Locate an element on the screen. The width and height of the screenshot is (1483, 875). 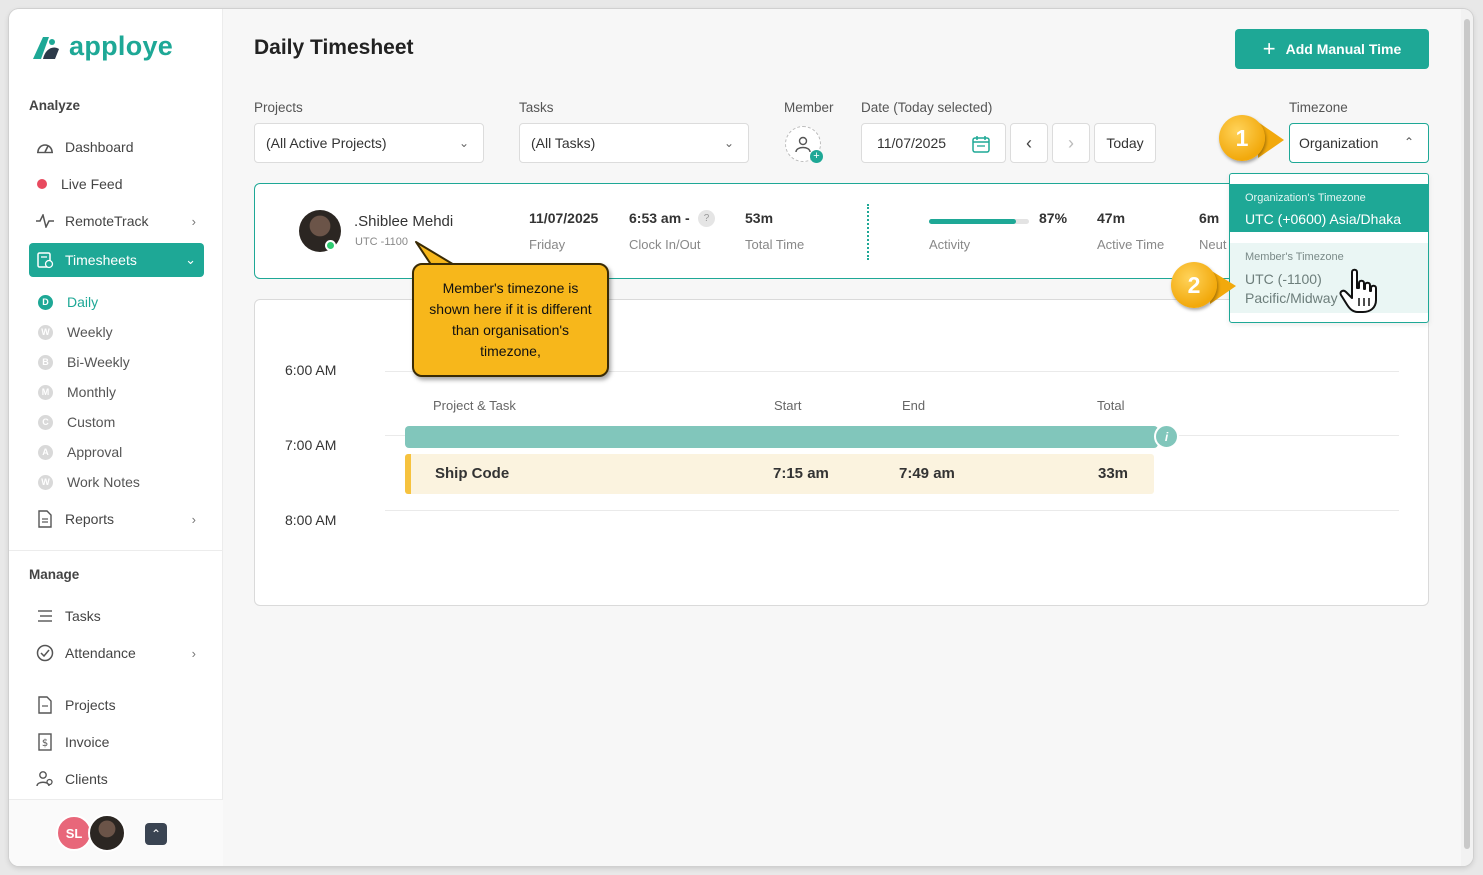
sub-item-badge: C is located at coordinates (45, 422).